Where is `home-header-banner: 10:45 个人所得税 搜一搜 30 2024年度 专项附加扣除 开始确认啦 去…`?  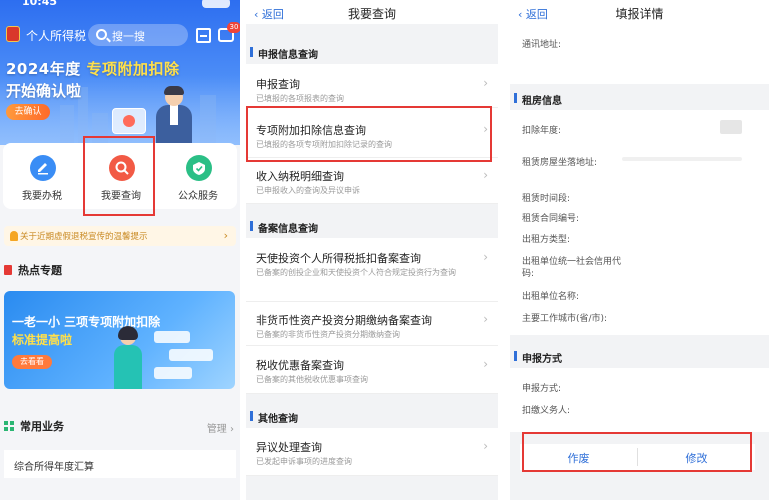 home-header-banner: 10:45 个人所得税 搜一搜 30 2024年度 专项附加扣除 开始确认啦 去… is located at coordinates (120, 72).